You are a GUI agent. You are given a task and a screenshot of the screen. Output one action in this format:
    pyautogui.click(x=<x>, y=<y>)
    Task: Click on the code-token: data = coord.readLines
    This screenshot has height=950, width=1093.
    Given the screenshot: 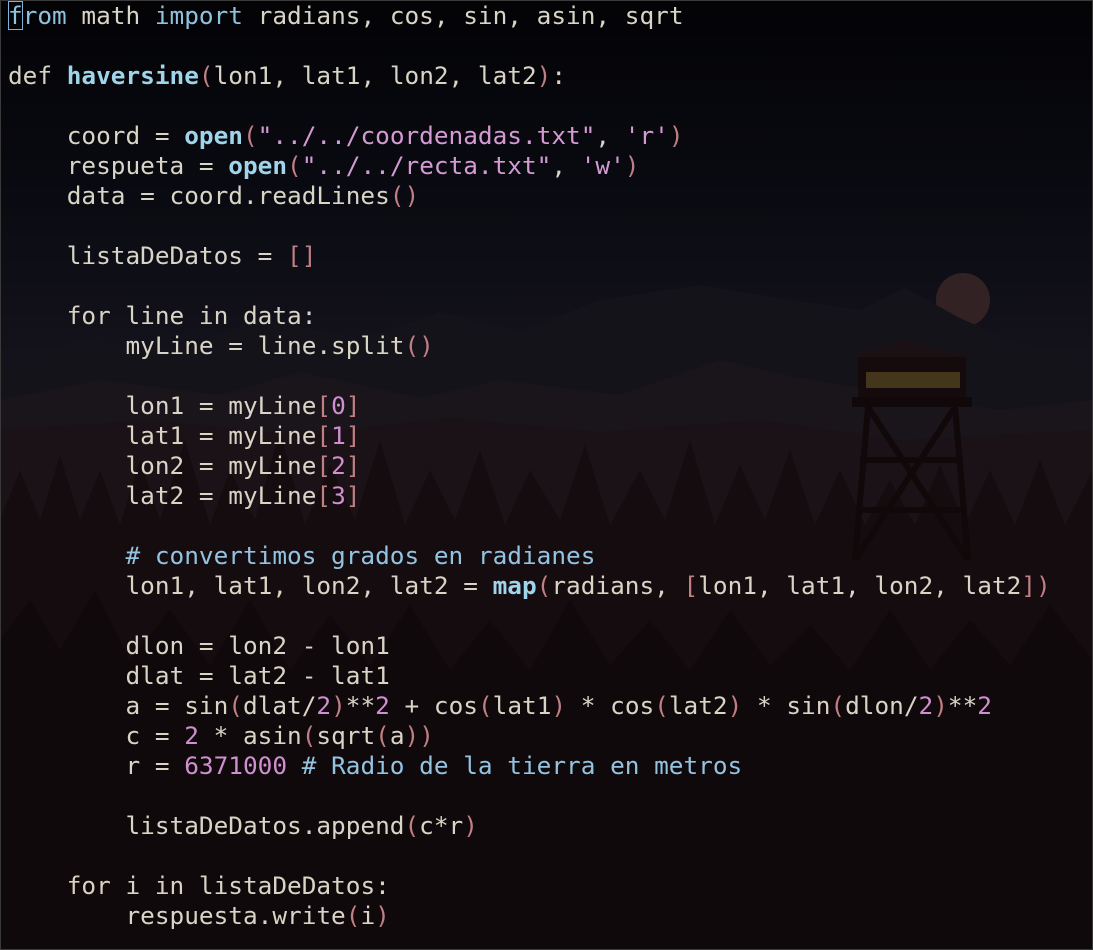 What is the action you would take?
    pyautogui.click(x=199, y=195)
    